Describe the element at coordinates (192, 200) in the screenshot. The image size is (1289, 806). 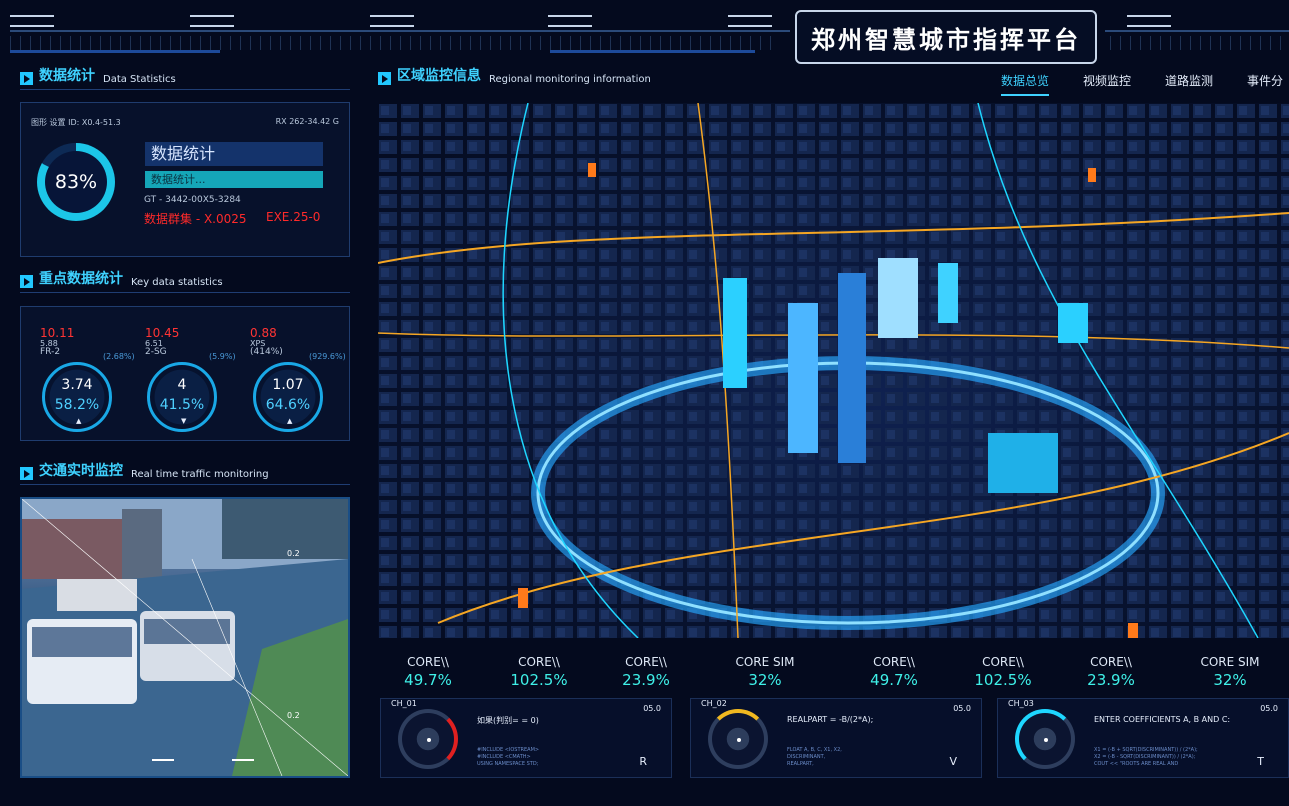
I see `stats-code: GT - 3442-00X5-3284` at that location.